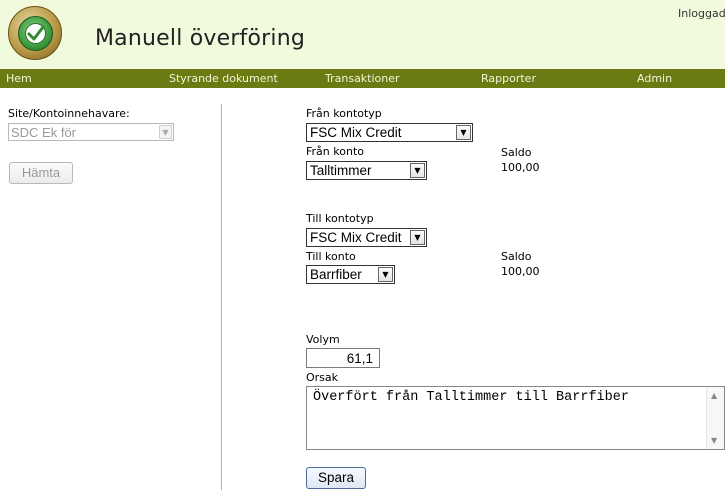  Describe the element at coordinates (516, 256) in the screenshot. I see `to-balance-label: Saldo` at that location.